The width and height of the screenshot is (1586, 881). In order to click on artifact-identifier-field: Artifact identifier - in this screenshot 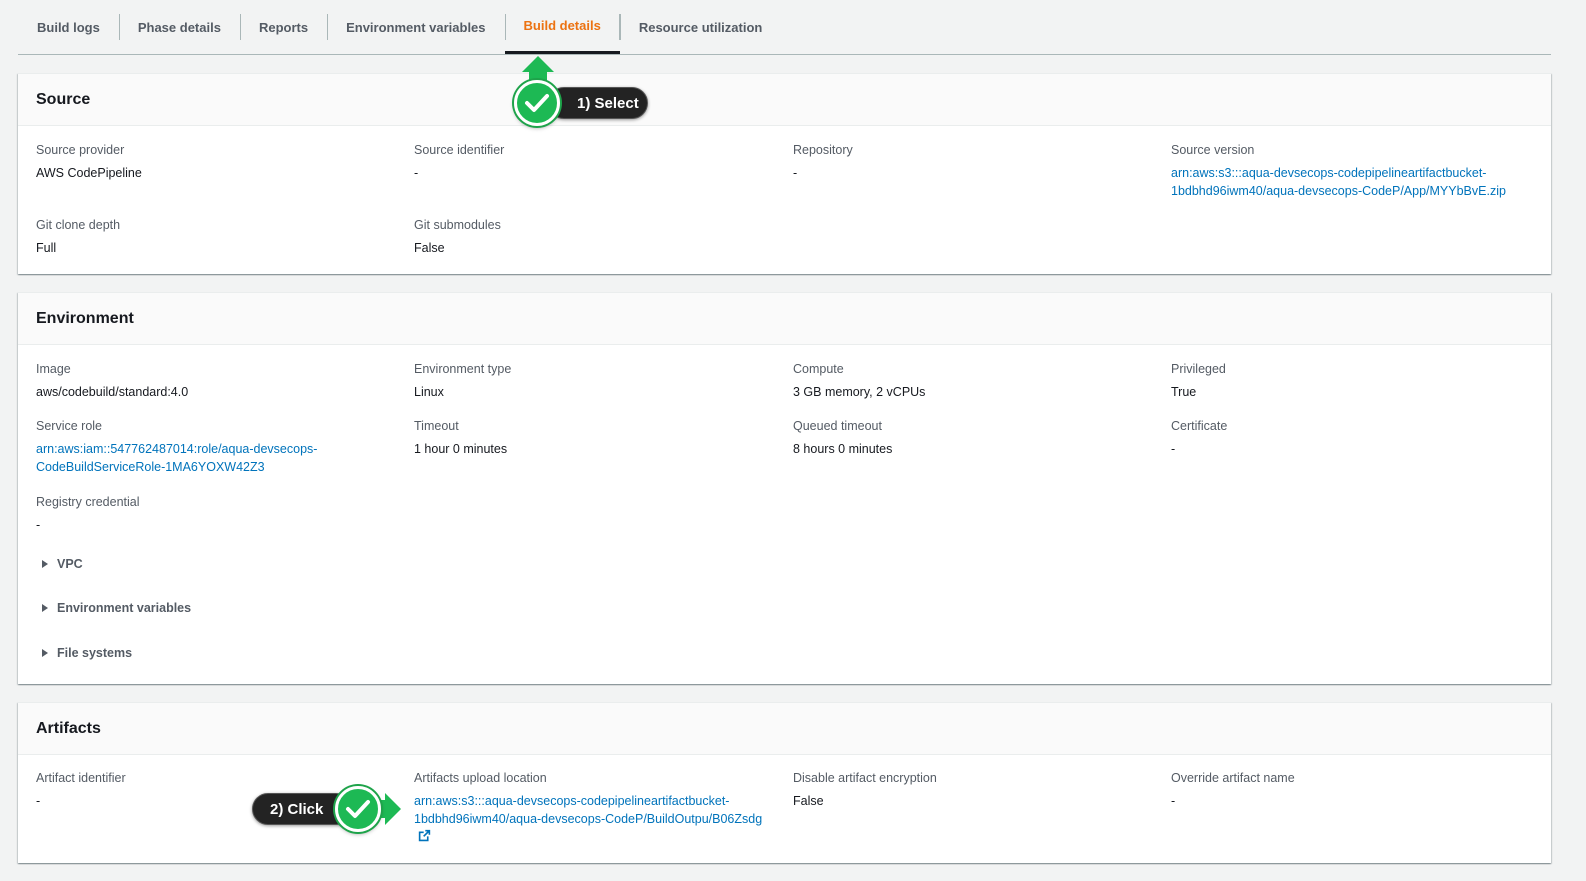, I will do `click(81, 789)`.